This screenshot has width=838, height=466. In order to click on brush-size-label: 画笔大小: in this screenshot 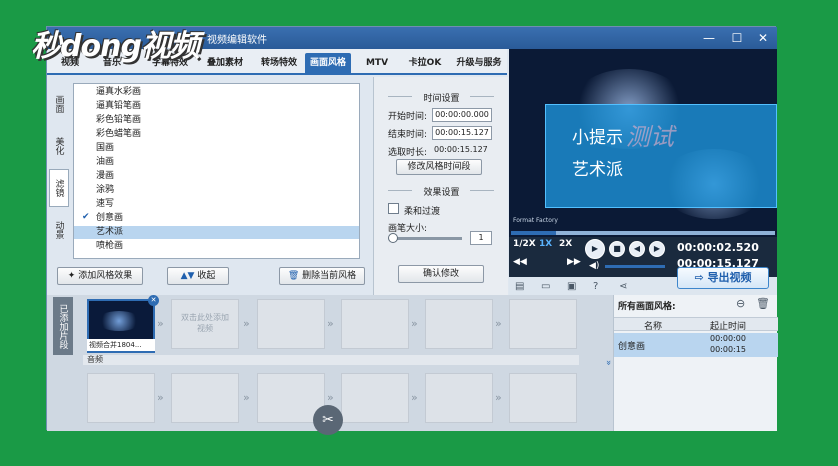, I will do `click(408, 229)`.